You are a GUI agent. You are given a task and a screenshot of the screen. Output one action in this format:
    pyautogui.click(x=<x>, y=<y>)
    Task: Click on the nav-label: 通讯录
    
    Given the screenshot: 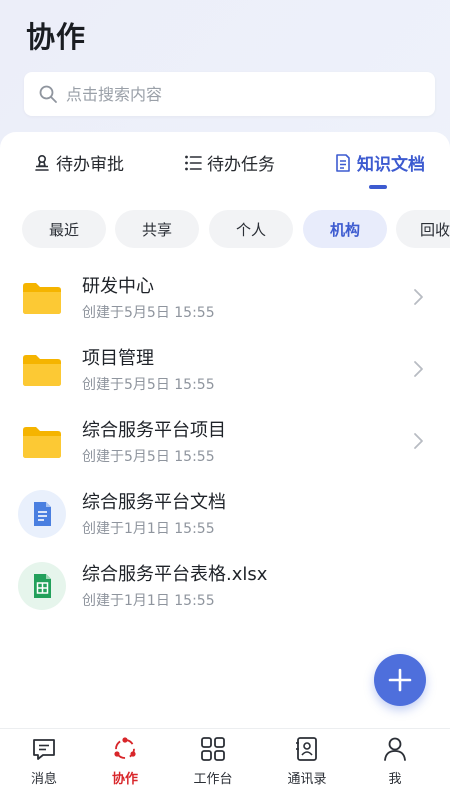 What is the action you would take?
    pyautogui.click(x=307, y=779)
    